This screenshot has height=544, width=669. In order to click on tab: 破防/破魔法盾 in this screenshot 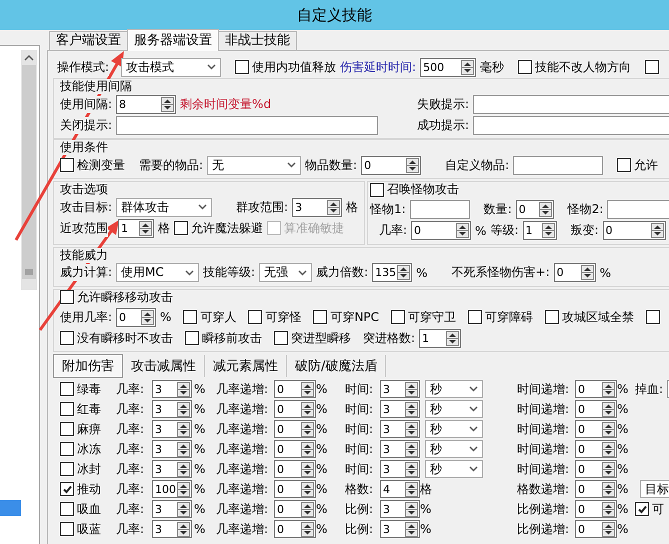, I will do `click(336, 366)`.